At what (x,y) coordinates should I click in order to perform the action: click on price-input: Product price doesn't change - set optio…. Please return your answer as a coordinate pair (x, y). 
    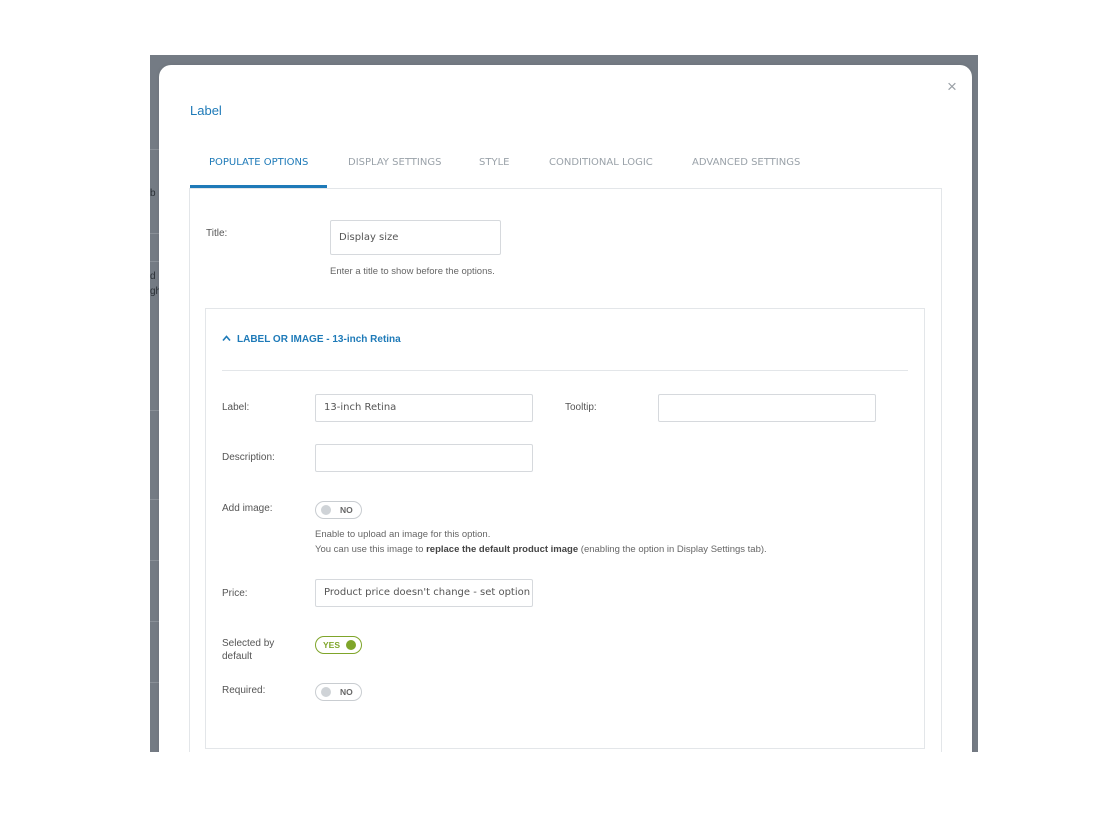
    Looking at the image, I should click on (424, 593).